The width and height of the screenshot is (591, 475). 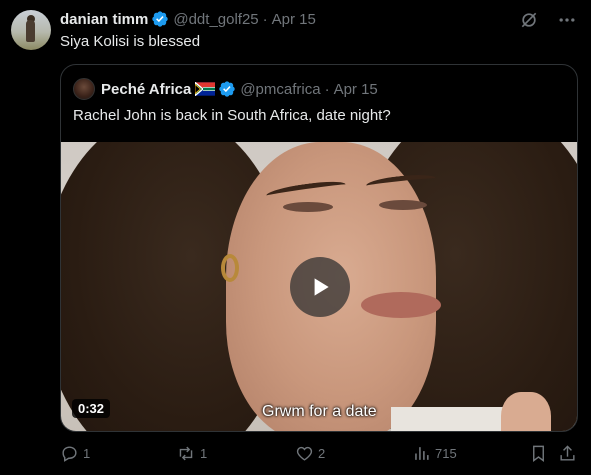 What do you see at coordinates (104, 19) in the screenshot?
I see `author-name: danian timm` at bounding box center [104, 19].